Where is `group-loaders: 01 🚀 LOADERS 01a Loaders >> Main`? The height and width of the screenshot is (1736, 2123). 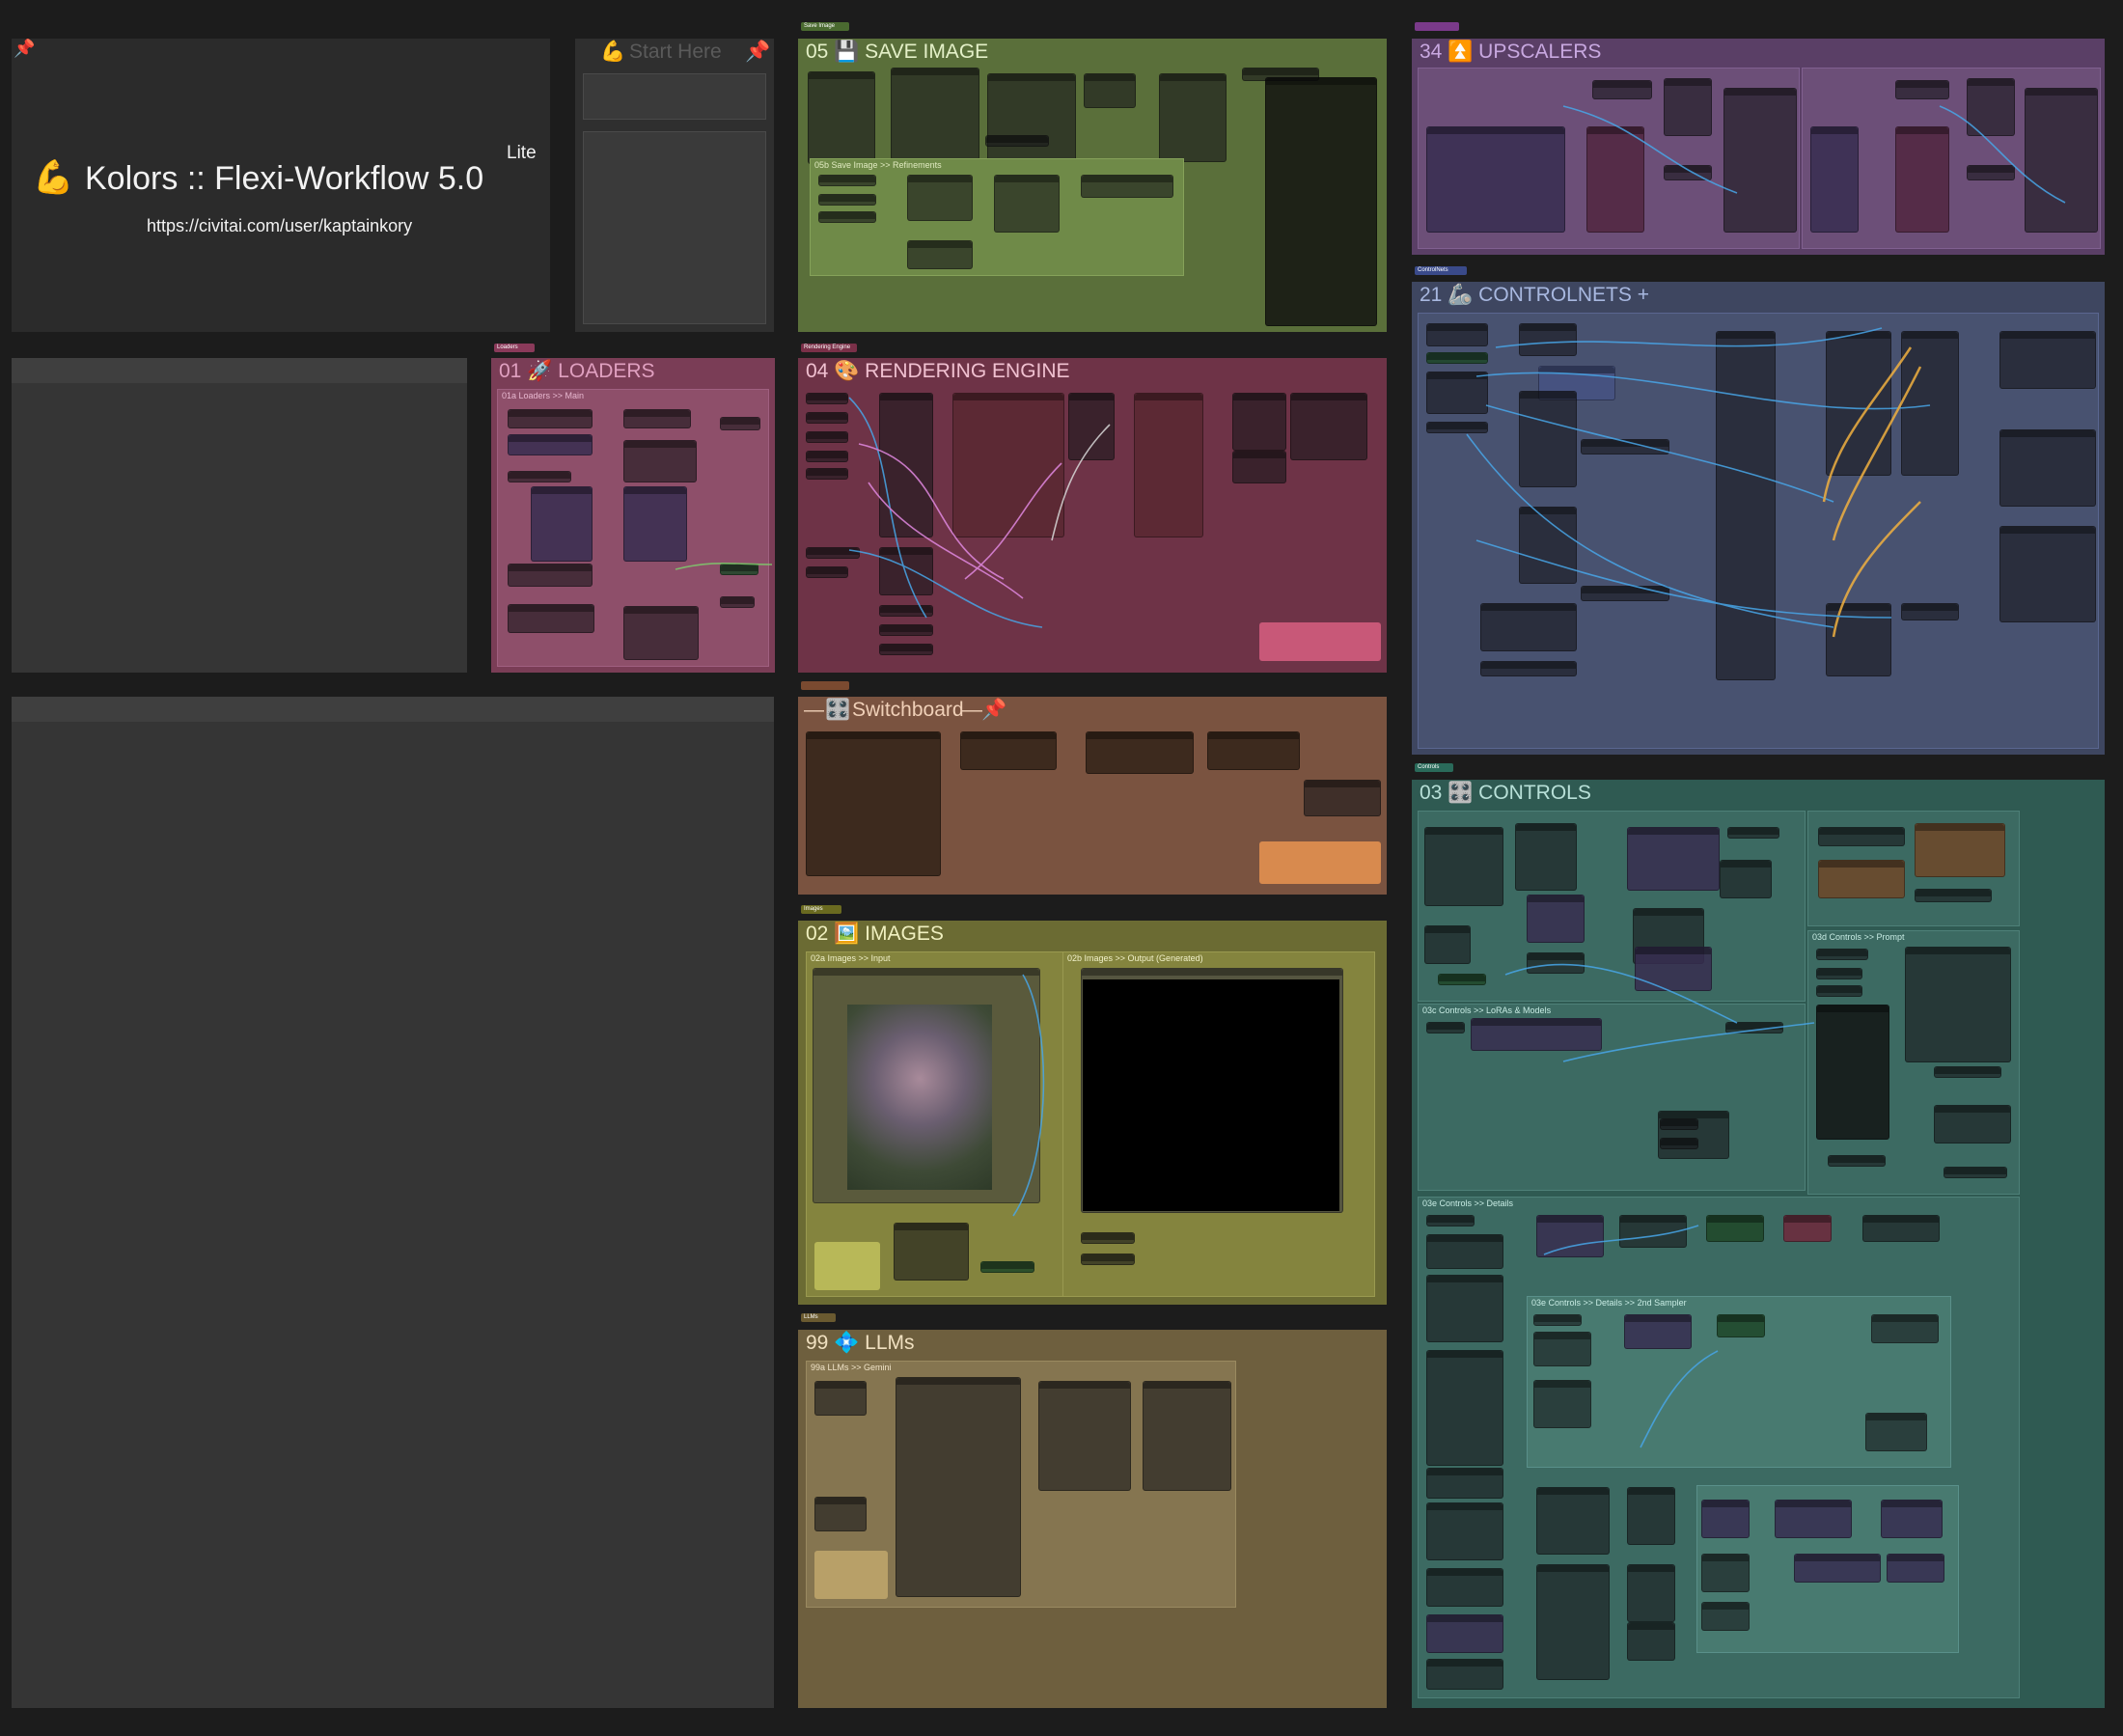
group-loaders: 01 🚀 LOADERS 01a Loaders >> Main is located at coordinates (633, 516).